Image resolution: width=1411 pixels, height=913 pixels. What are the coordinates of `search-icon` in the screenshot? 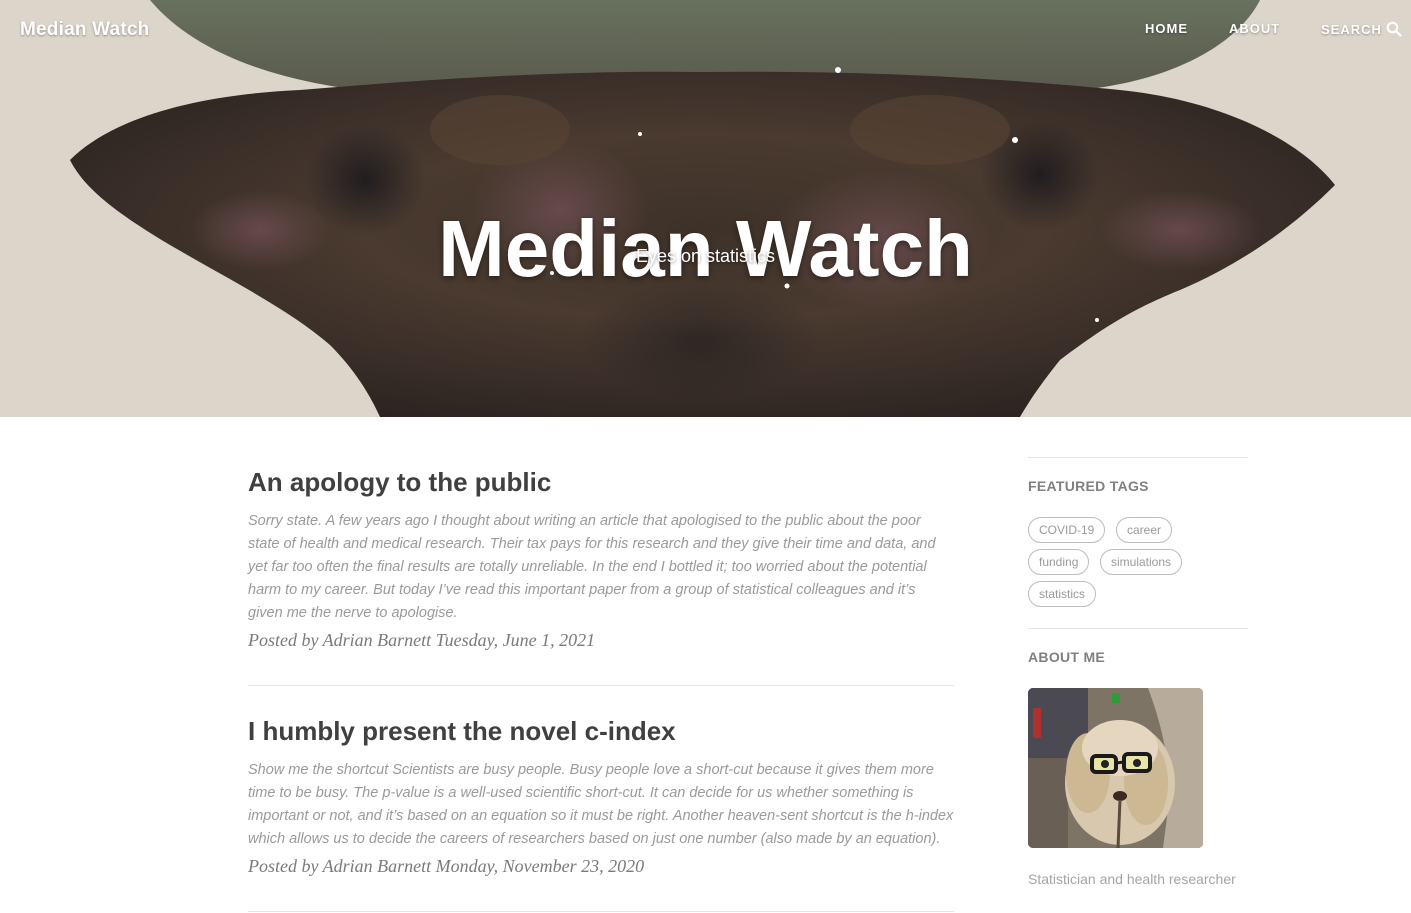 It's located at (1394, 29).